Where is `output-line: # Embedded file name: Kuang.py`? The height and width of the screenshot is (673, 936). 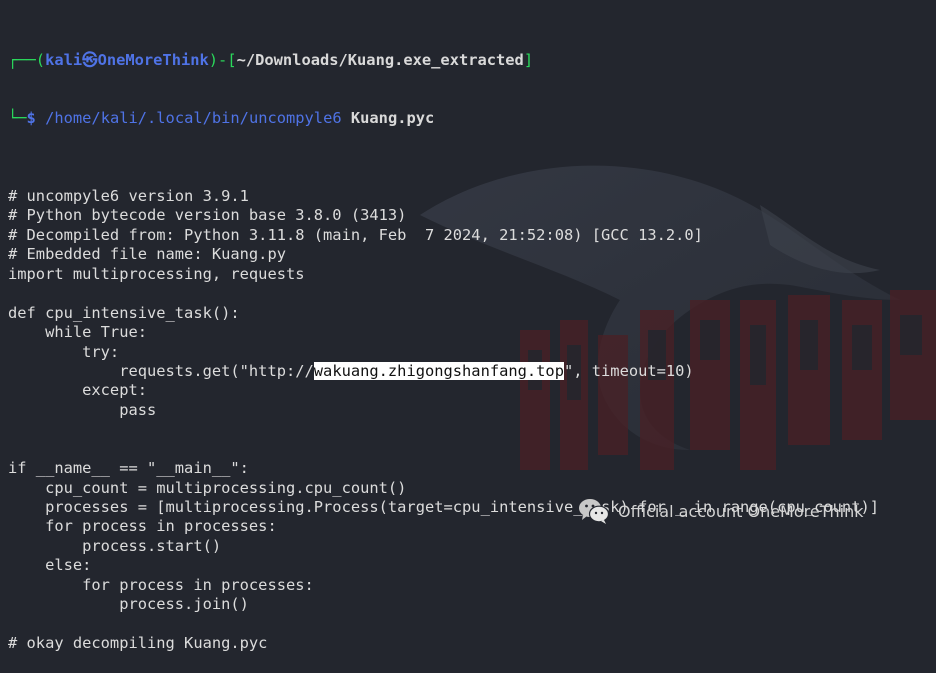
output-line: # Embedded file name: Kuang.py is located at coordinates (147, 254).